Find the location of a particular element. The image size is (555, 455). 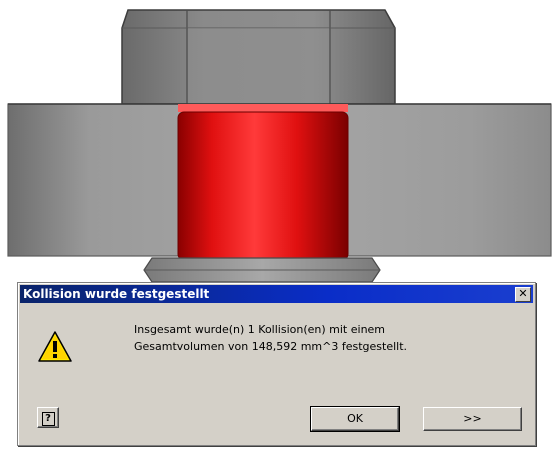

dialog-title: Kollision wurde festgestellt is located at coordinates (116, 294).